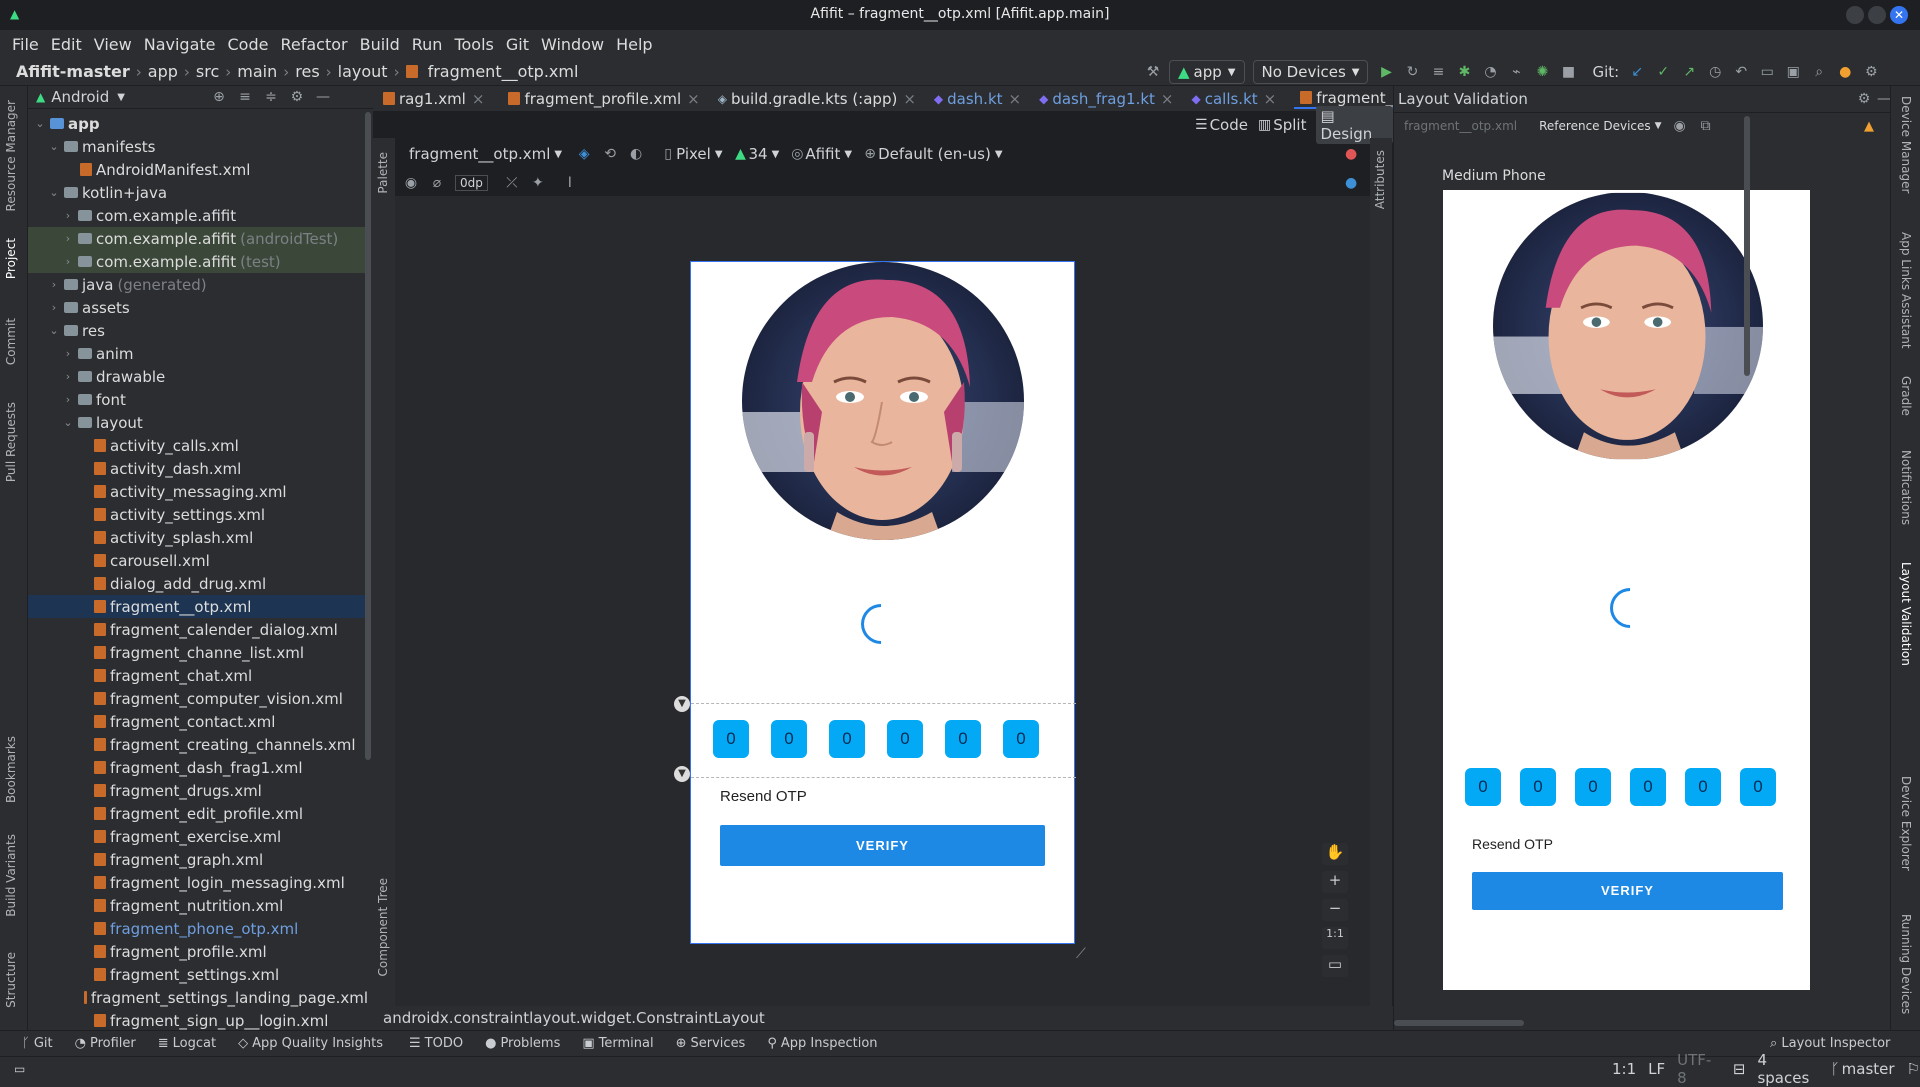  Describe the element at coordinates (105, 1043) in the screenshot. I see `bottom-tab-profiler: ◔ Profiler` at that location.